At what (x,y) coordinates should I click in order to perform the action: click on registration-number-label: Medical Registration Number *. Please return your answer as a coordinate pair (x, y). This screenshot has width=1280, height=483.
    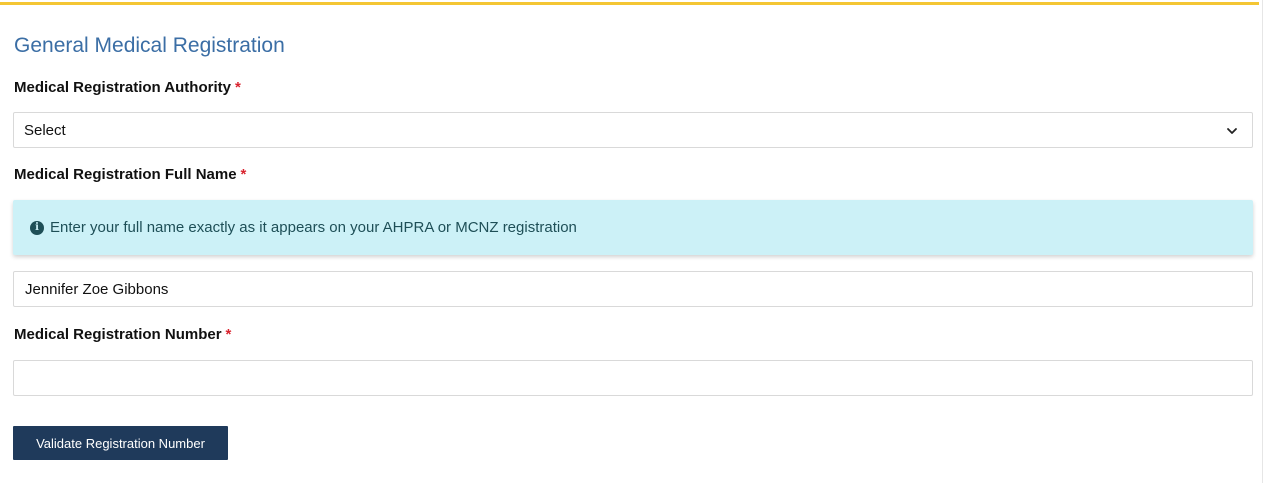
    Looking at the image, I should click on (122, 334).